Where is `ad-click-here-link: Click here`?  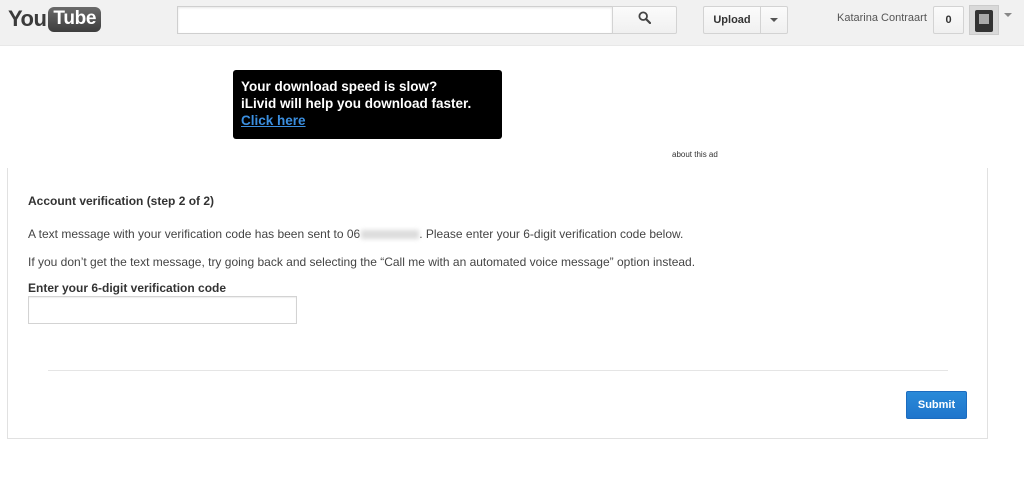
ad-click-here-link: Click here is located at coordinates (273, 120).